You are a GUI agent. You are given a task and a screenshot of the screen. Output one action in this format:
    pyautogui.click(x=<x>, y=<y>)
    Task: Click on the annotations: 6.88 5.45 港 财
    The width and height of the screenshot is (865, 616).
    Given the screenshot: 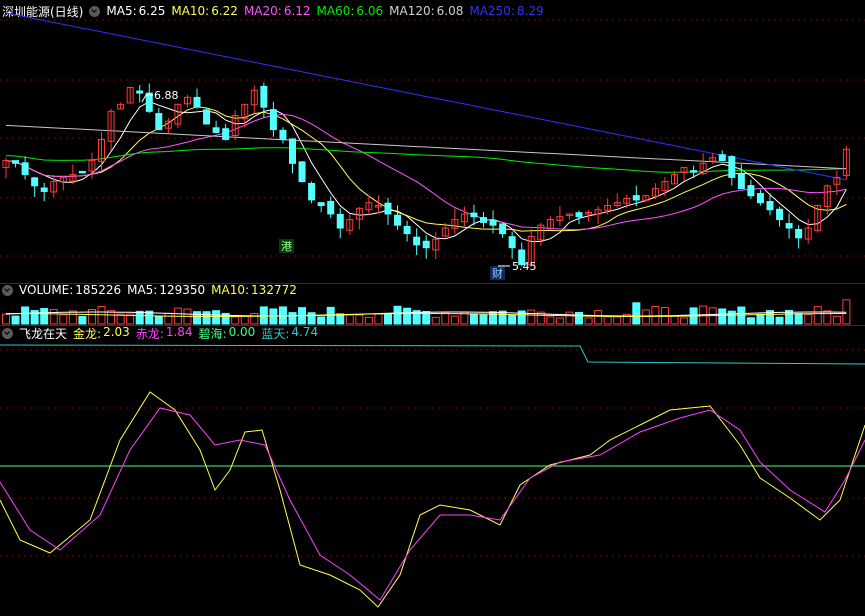 What is the action you would take?
    pyautogui.click(x=339, y=184)
    